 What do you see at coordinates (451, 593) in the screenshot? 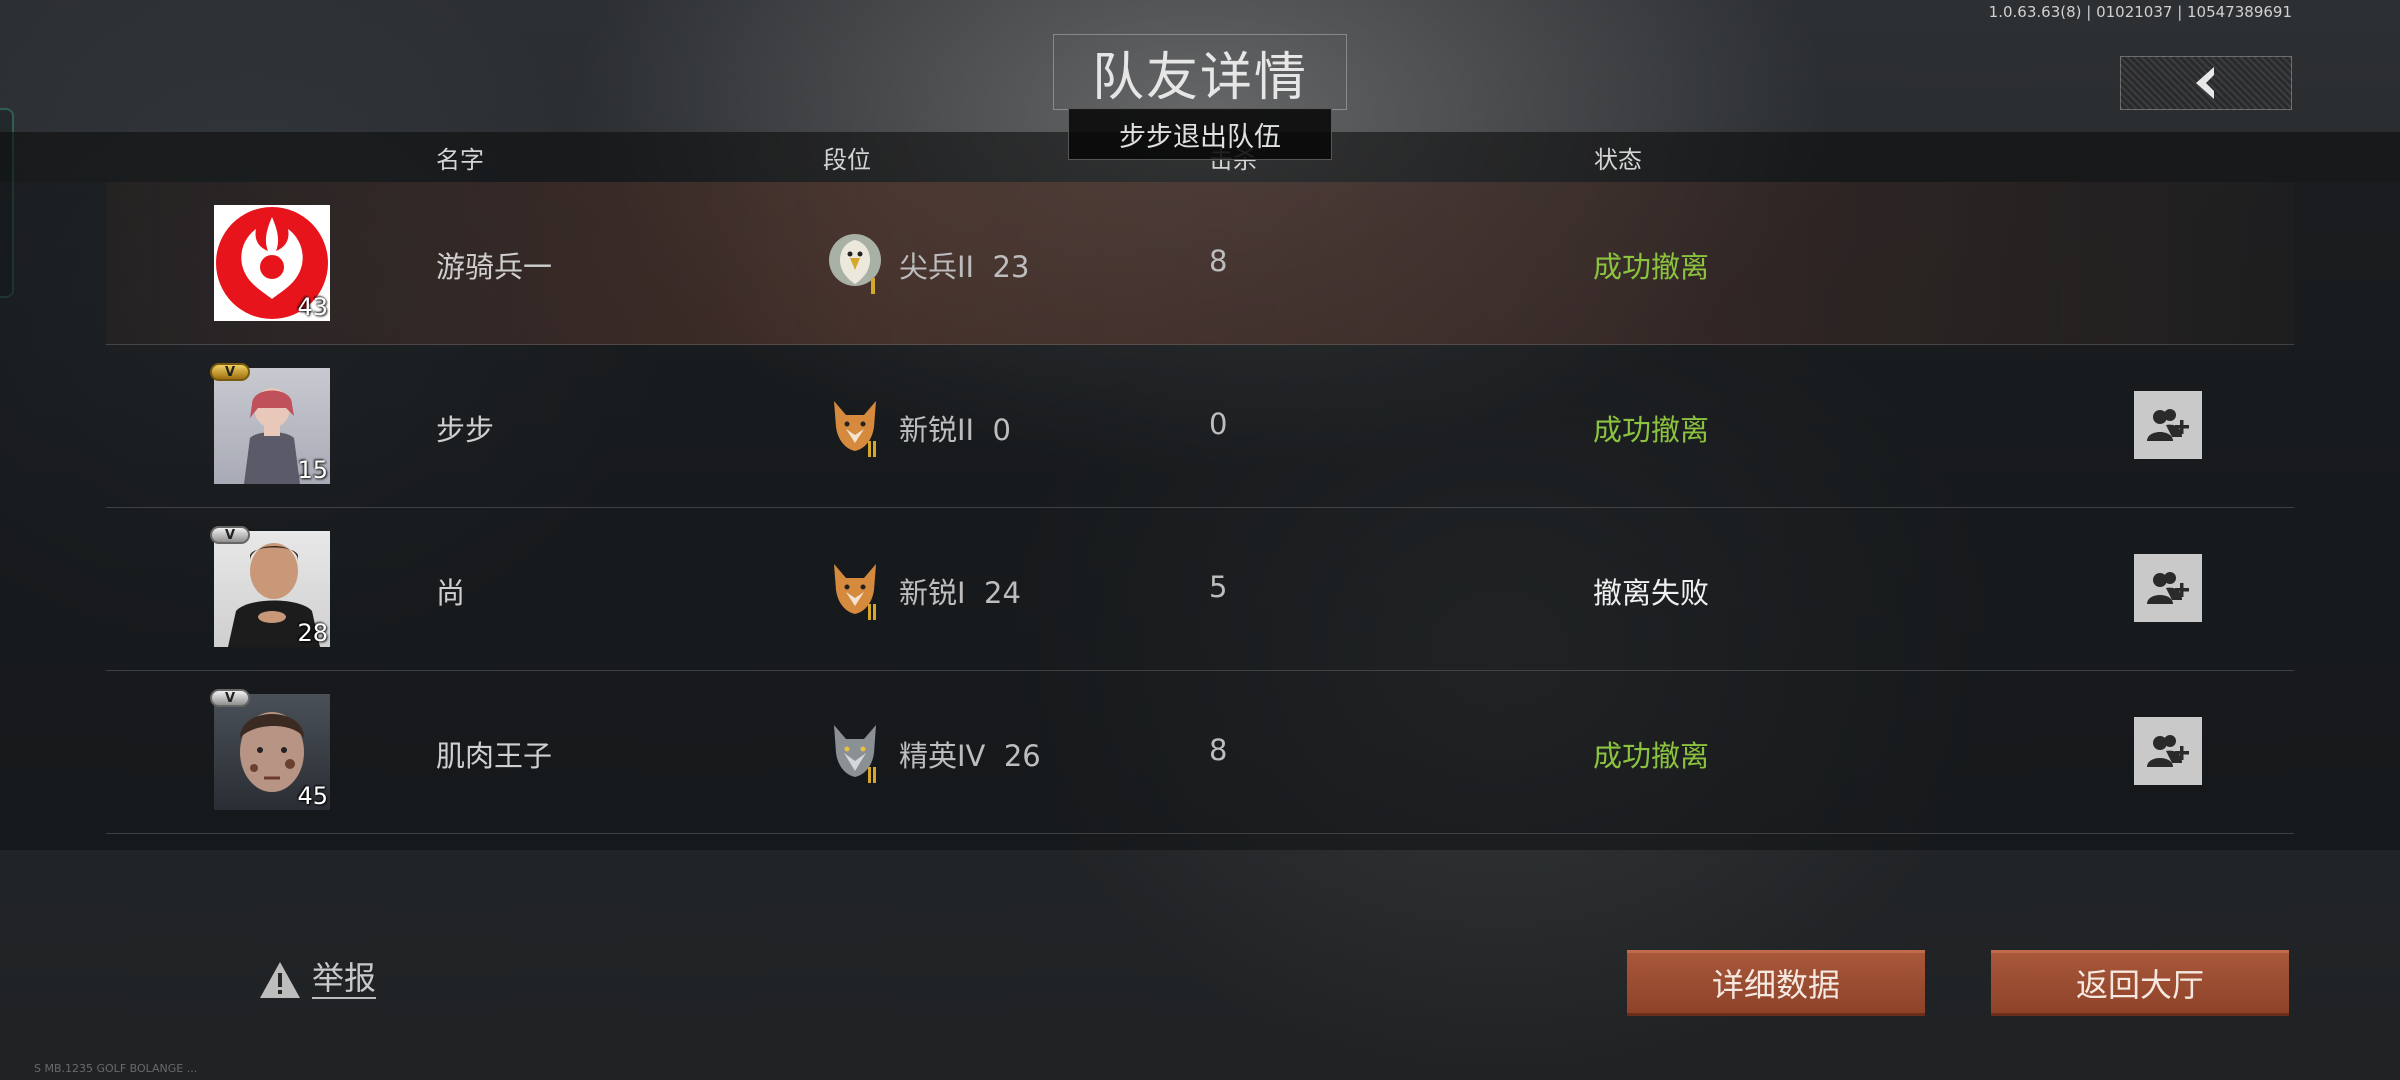
I see `player-name: 尚` at bounding box center [451, 593].